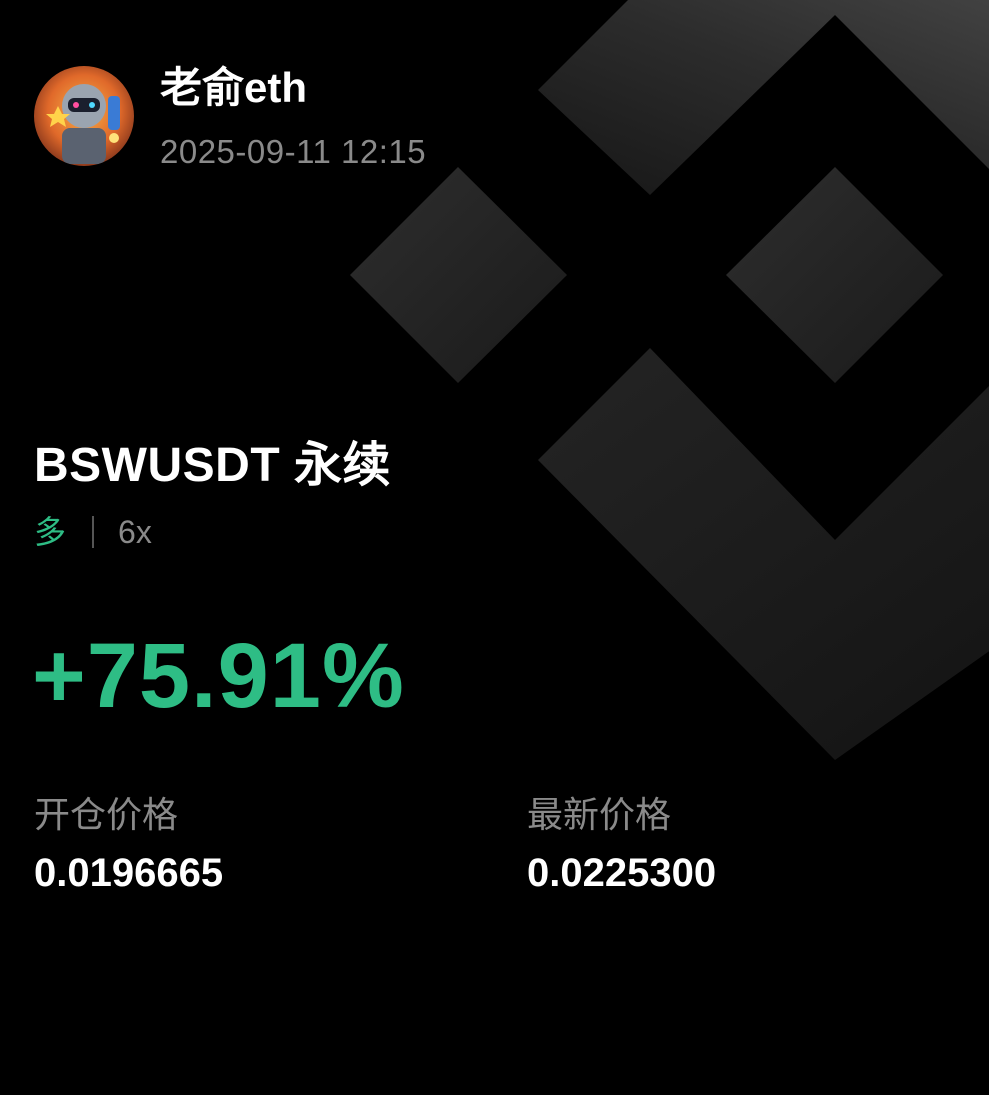 The width and height of the screenshot is (989, 1095). Describe the element at coordinates (106, 814) in the screenshot. I see `entry-price-label: 开仓价格` at that location.